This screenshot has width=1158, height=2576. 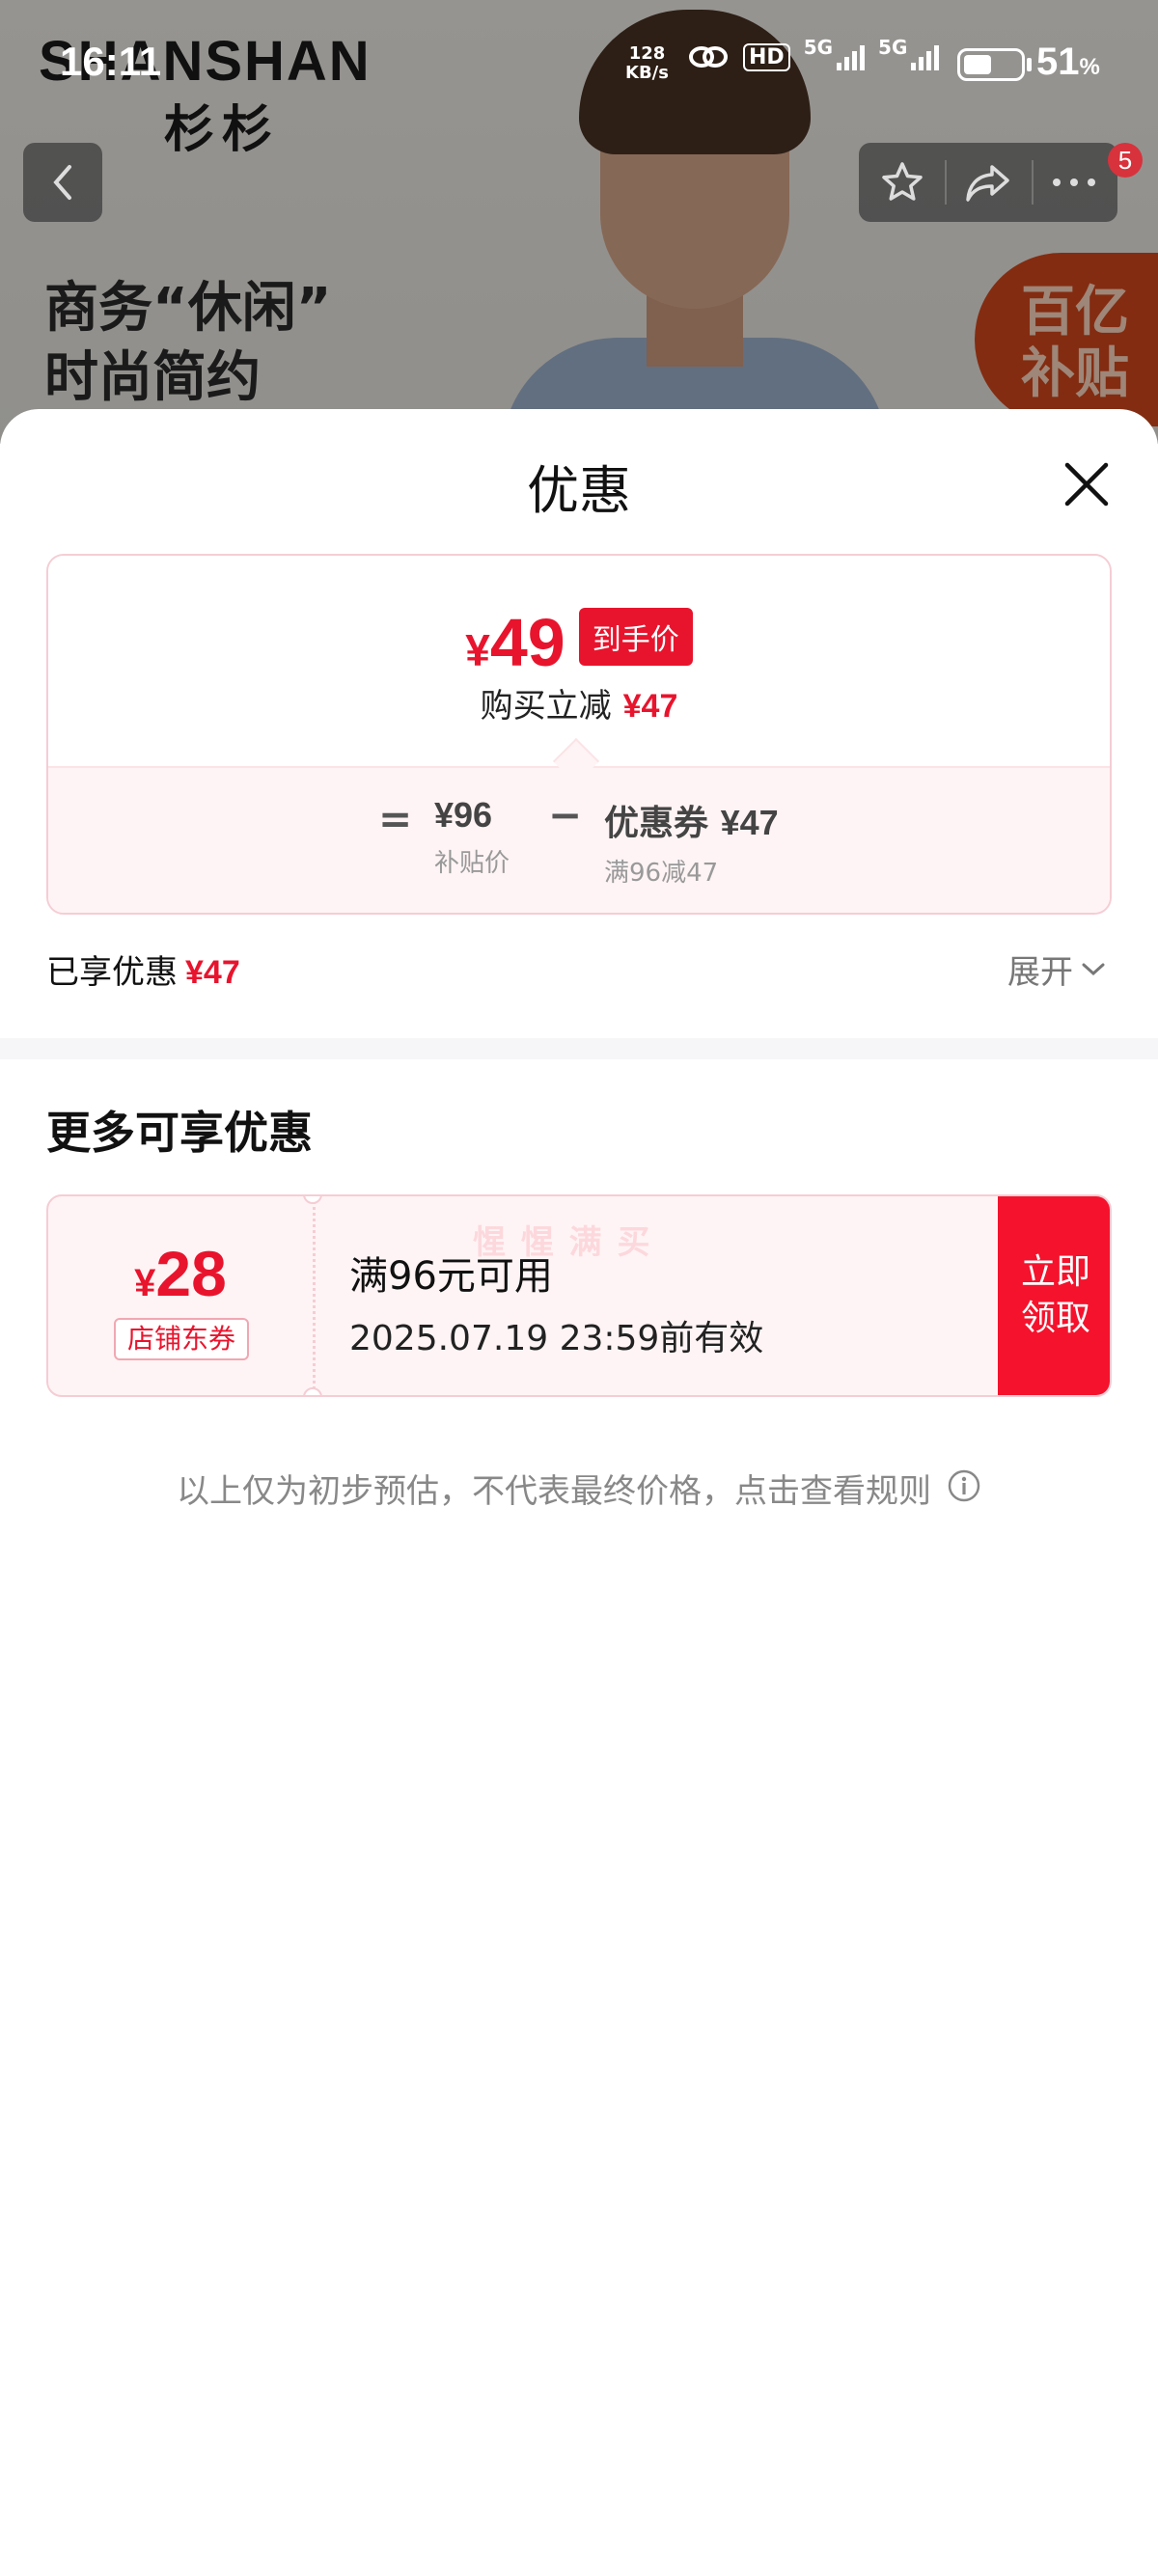 What do you see at coordinates (964, 1490) in the screenshot?
I see `info-icon` at bounding box center [964, 1490].